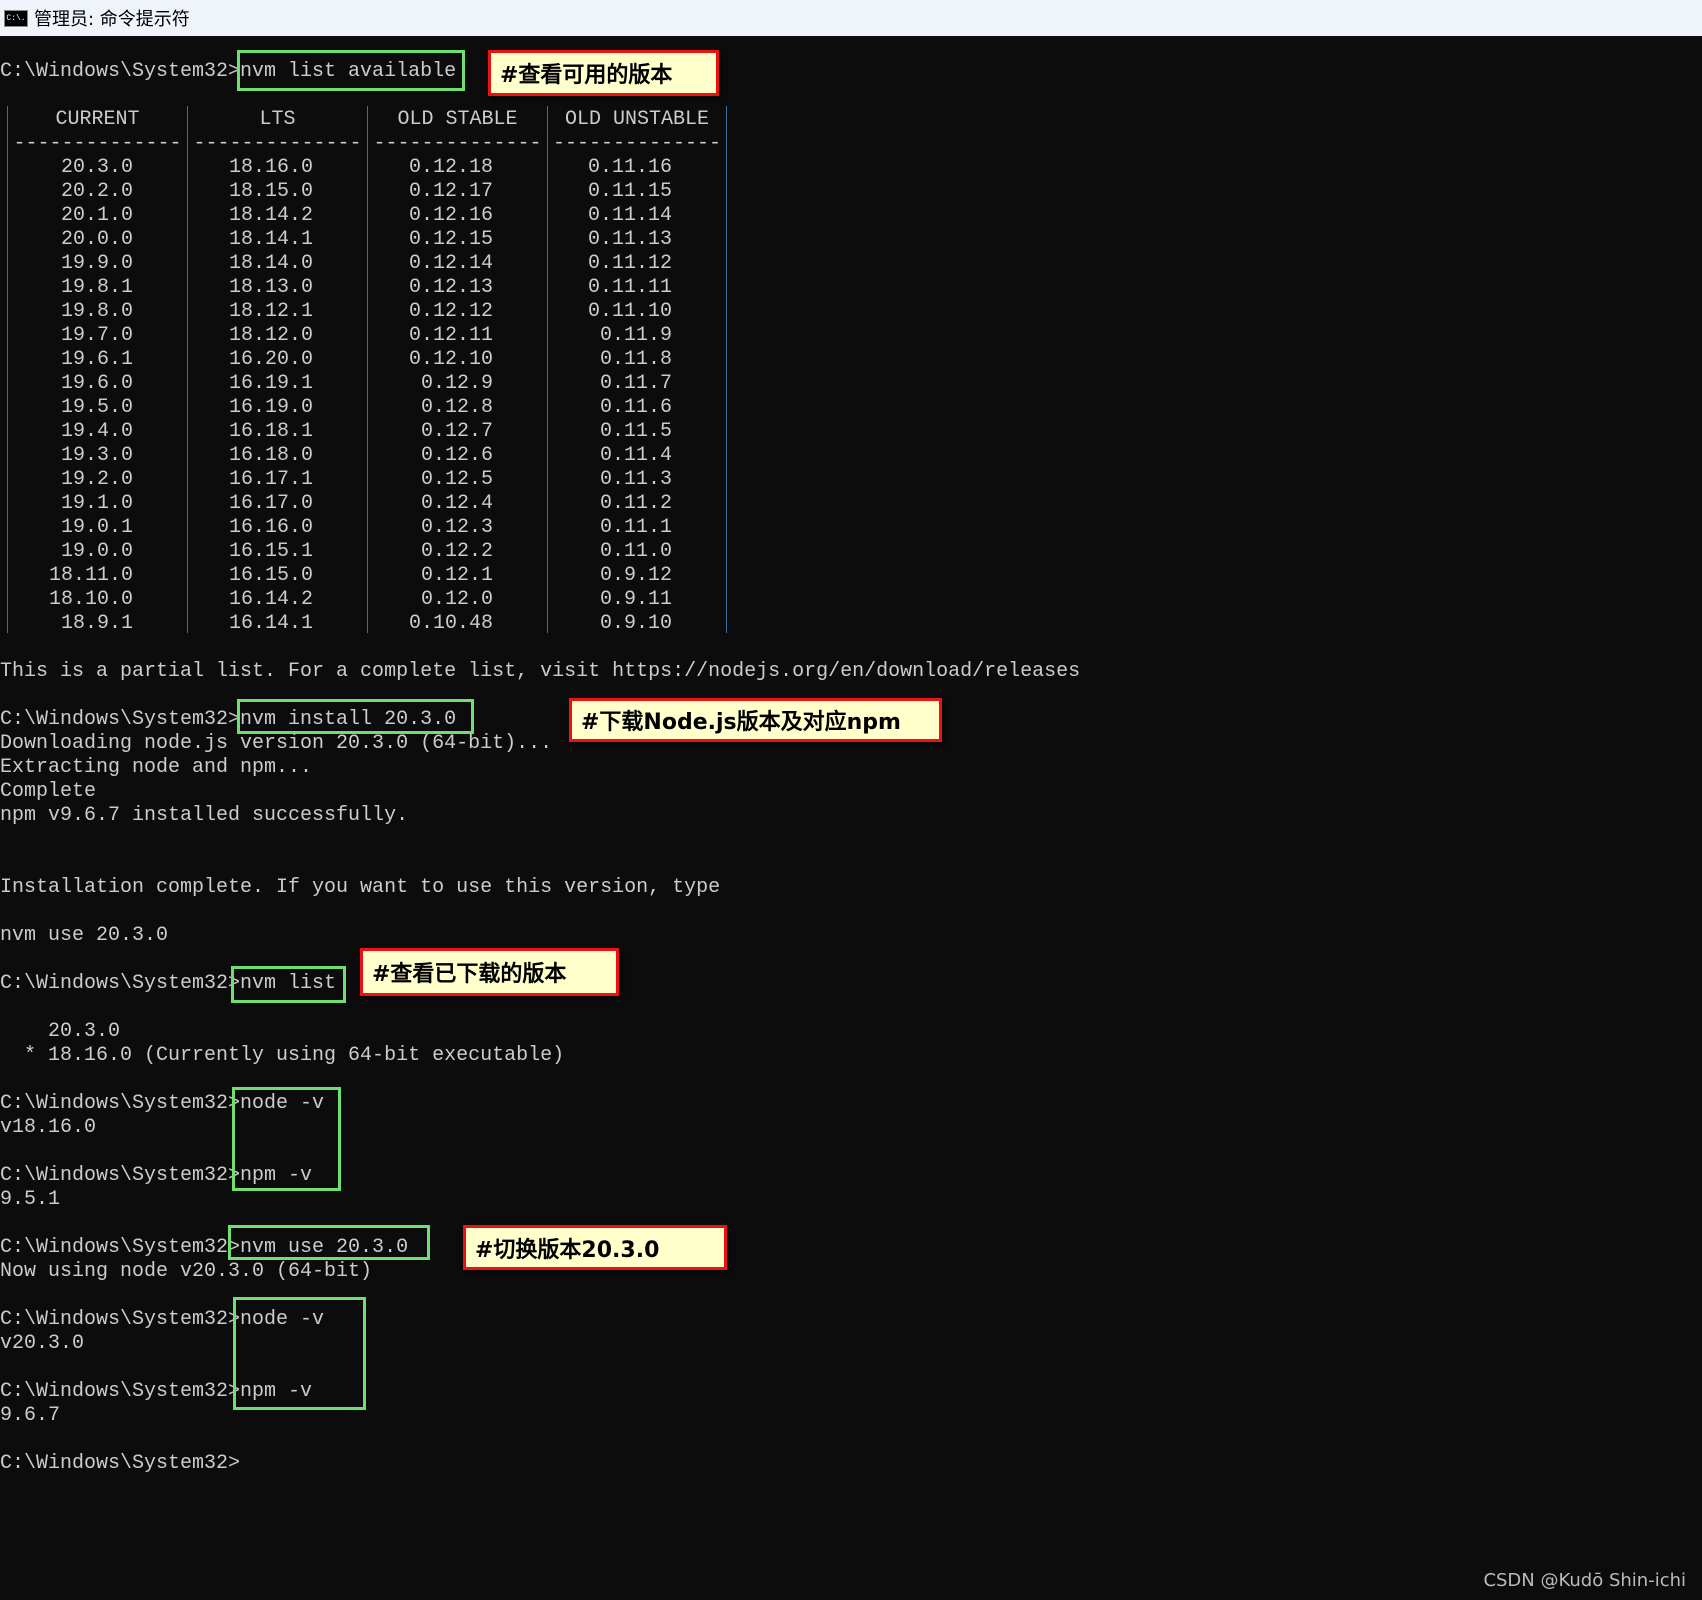 The height and width of the screenshot is (1600, 1702). What do you see at coordinates (96, 527) in the screenshot?
I see `version-cell: 19.0.1` at bounding box center [96, 527].